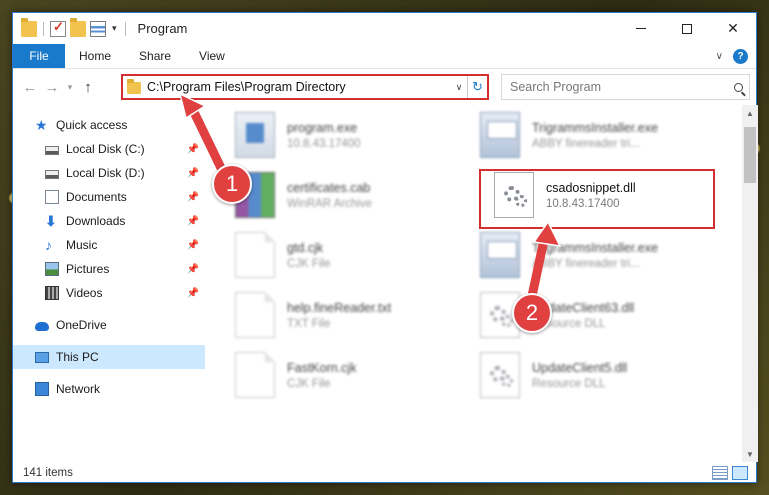  What do you see at coordinates (532, 313) in the screenshot?
I see `step-2-badge: 2` at bounding box center [532, 313].